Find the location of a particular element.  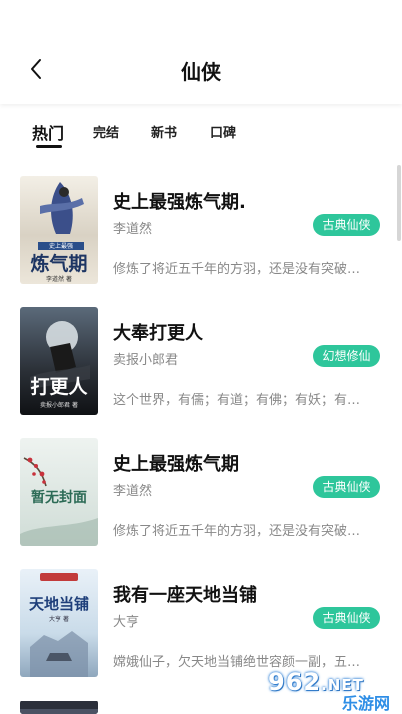

cover-author: 卖报小郎君 著 is located at coordinates (59, 405).